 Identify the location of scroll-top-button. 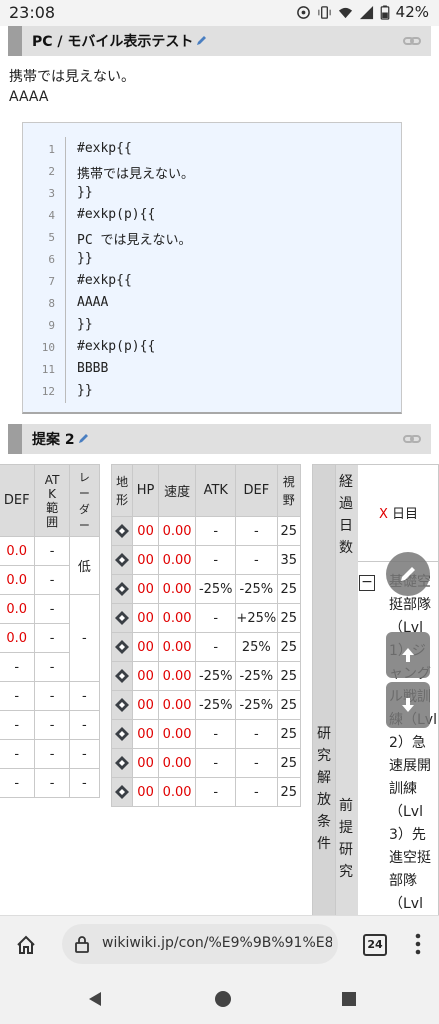
(408, 655).